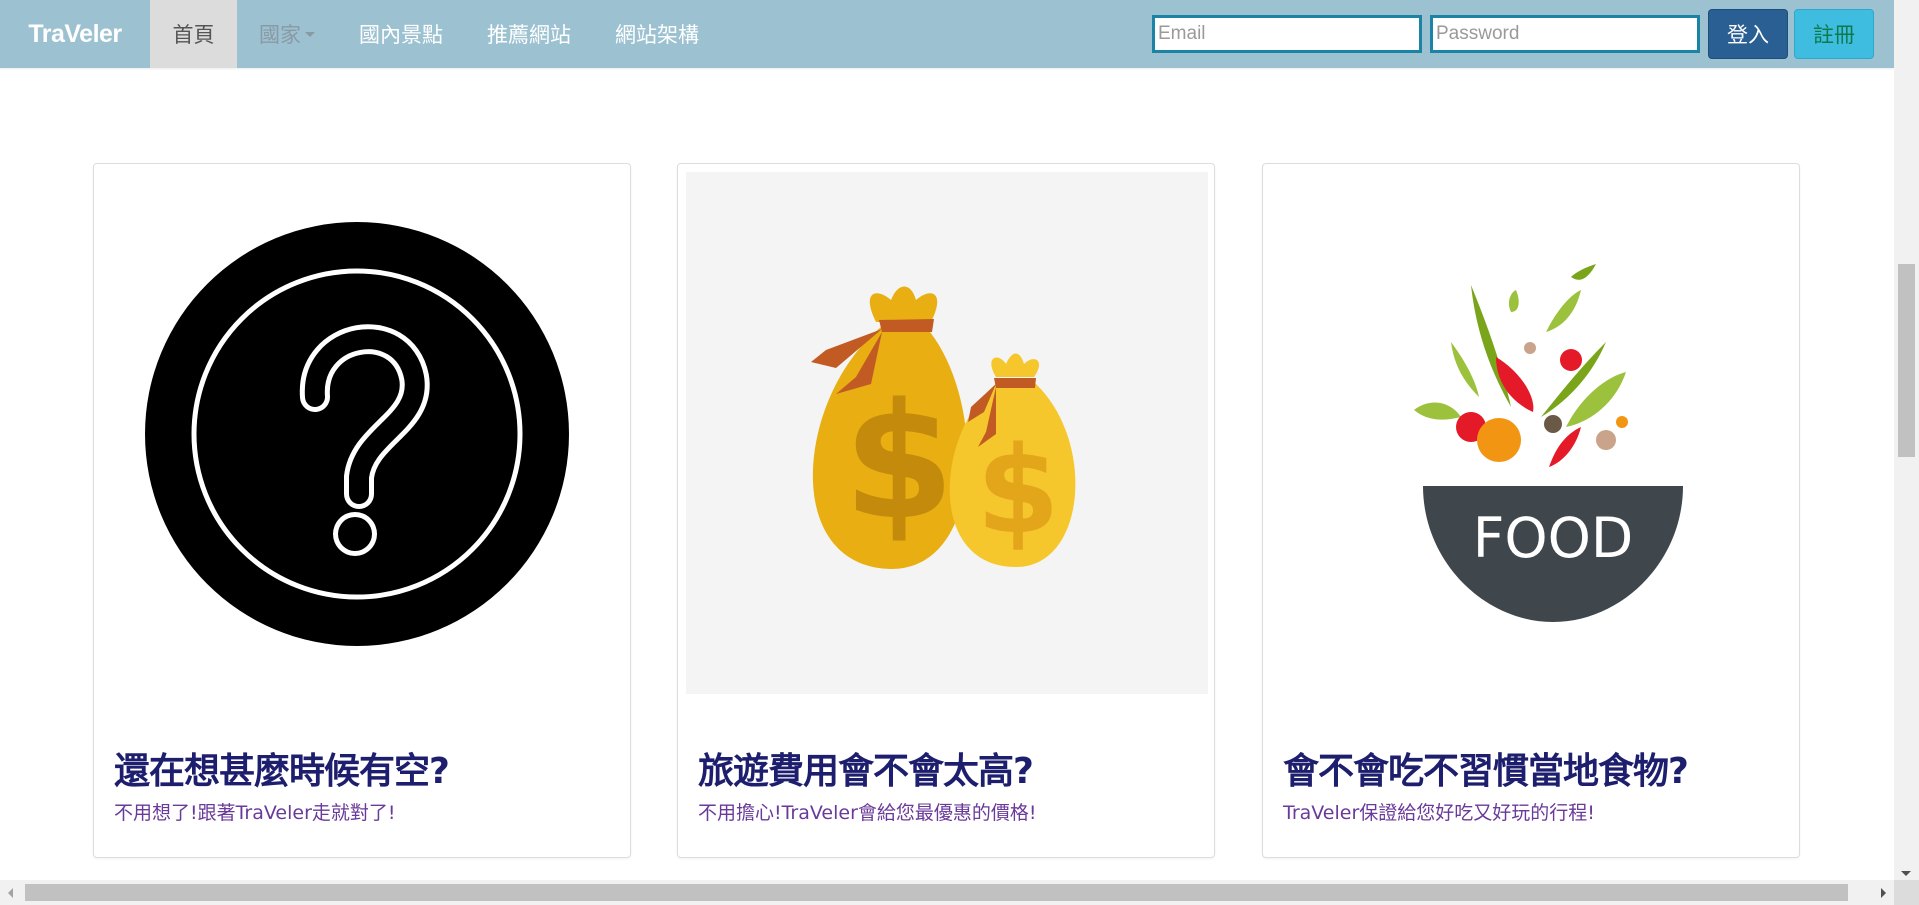  Describe the element at coordinates (1883, 893) in the screenshot. I see `scroll-right-arrow-icon` at that location.